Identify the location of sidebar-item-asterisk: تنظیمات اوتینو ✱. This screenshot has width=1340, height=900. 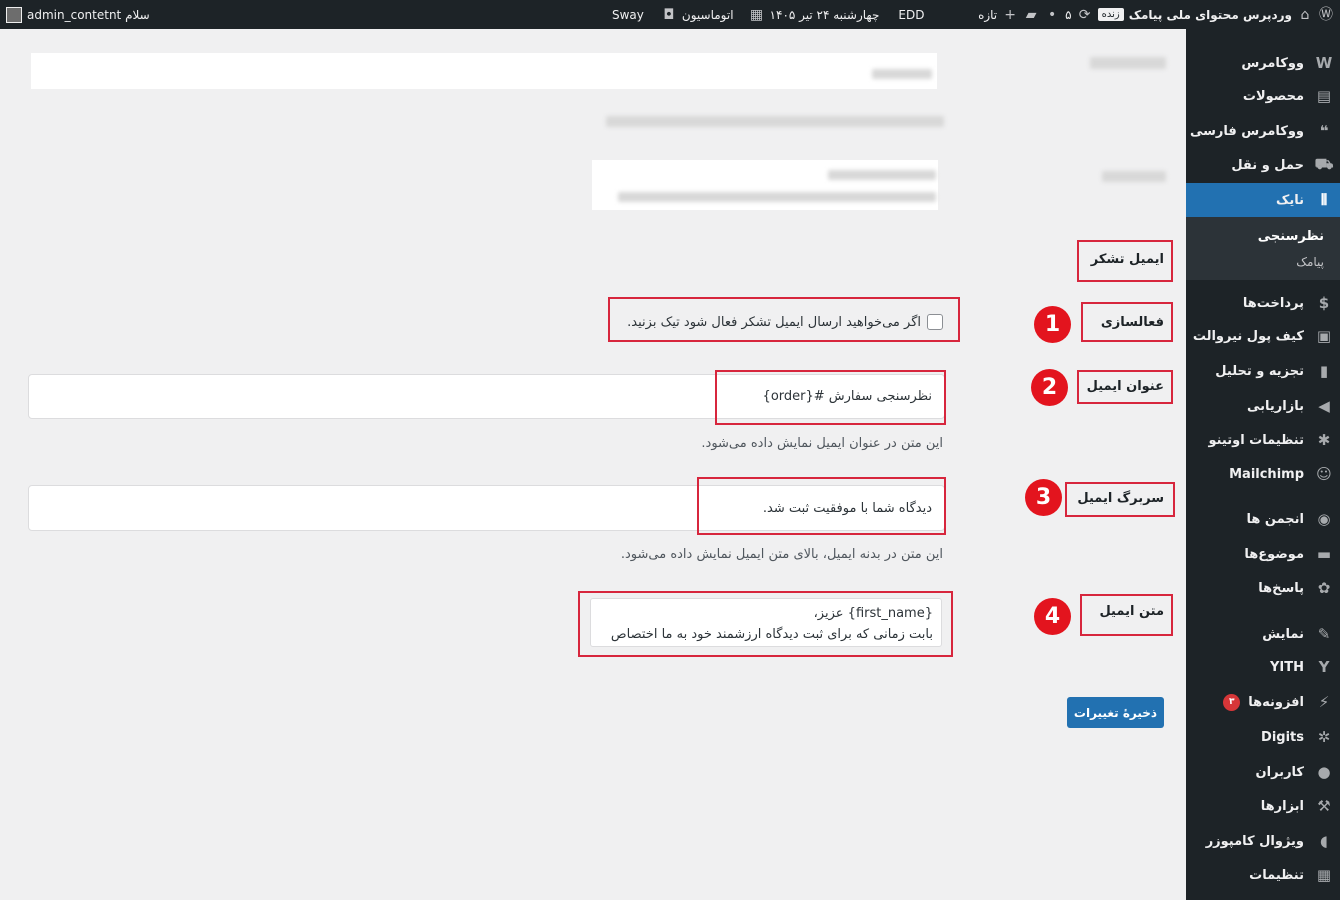
(1263, 440).